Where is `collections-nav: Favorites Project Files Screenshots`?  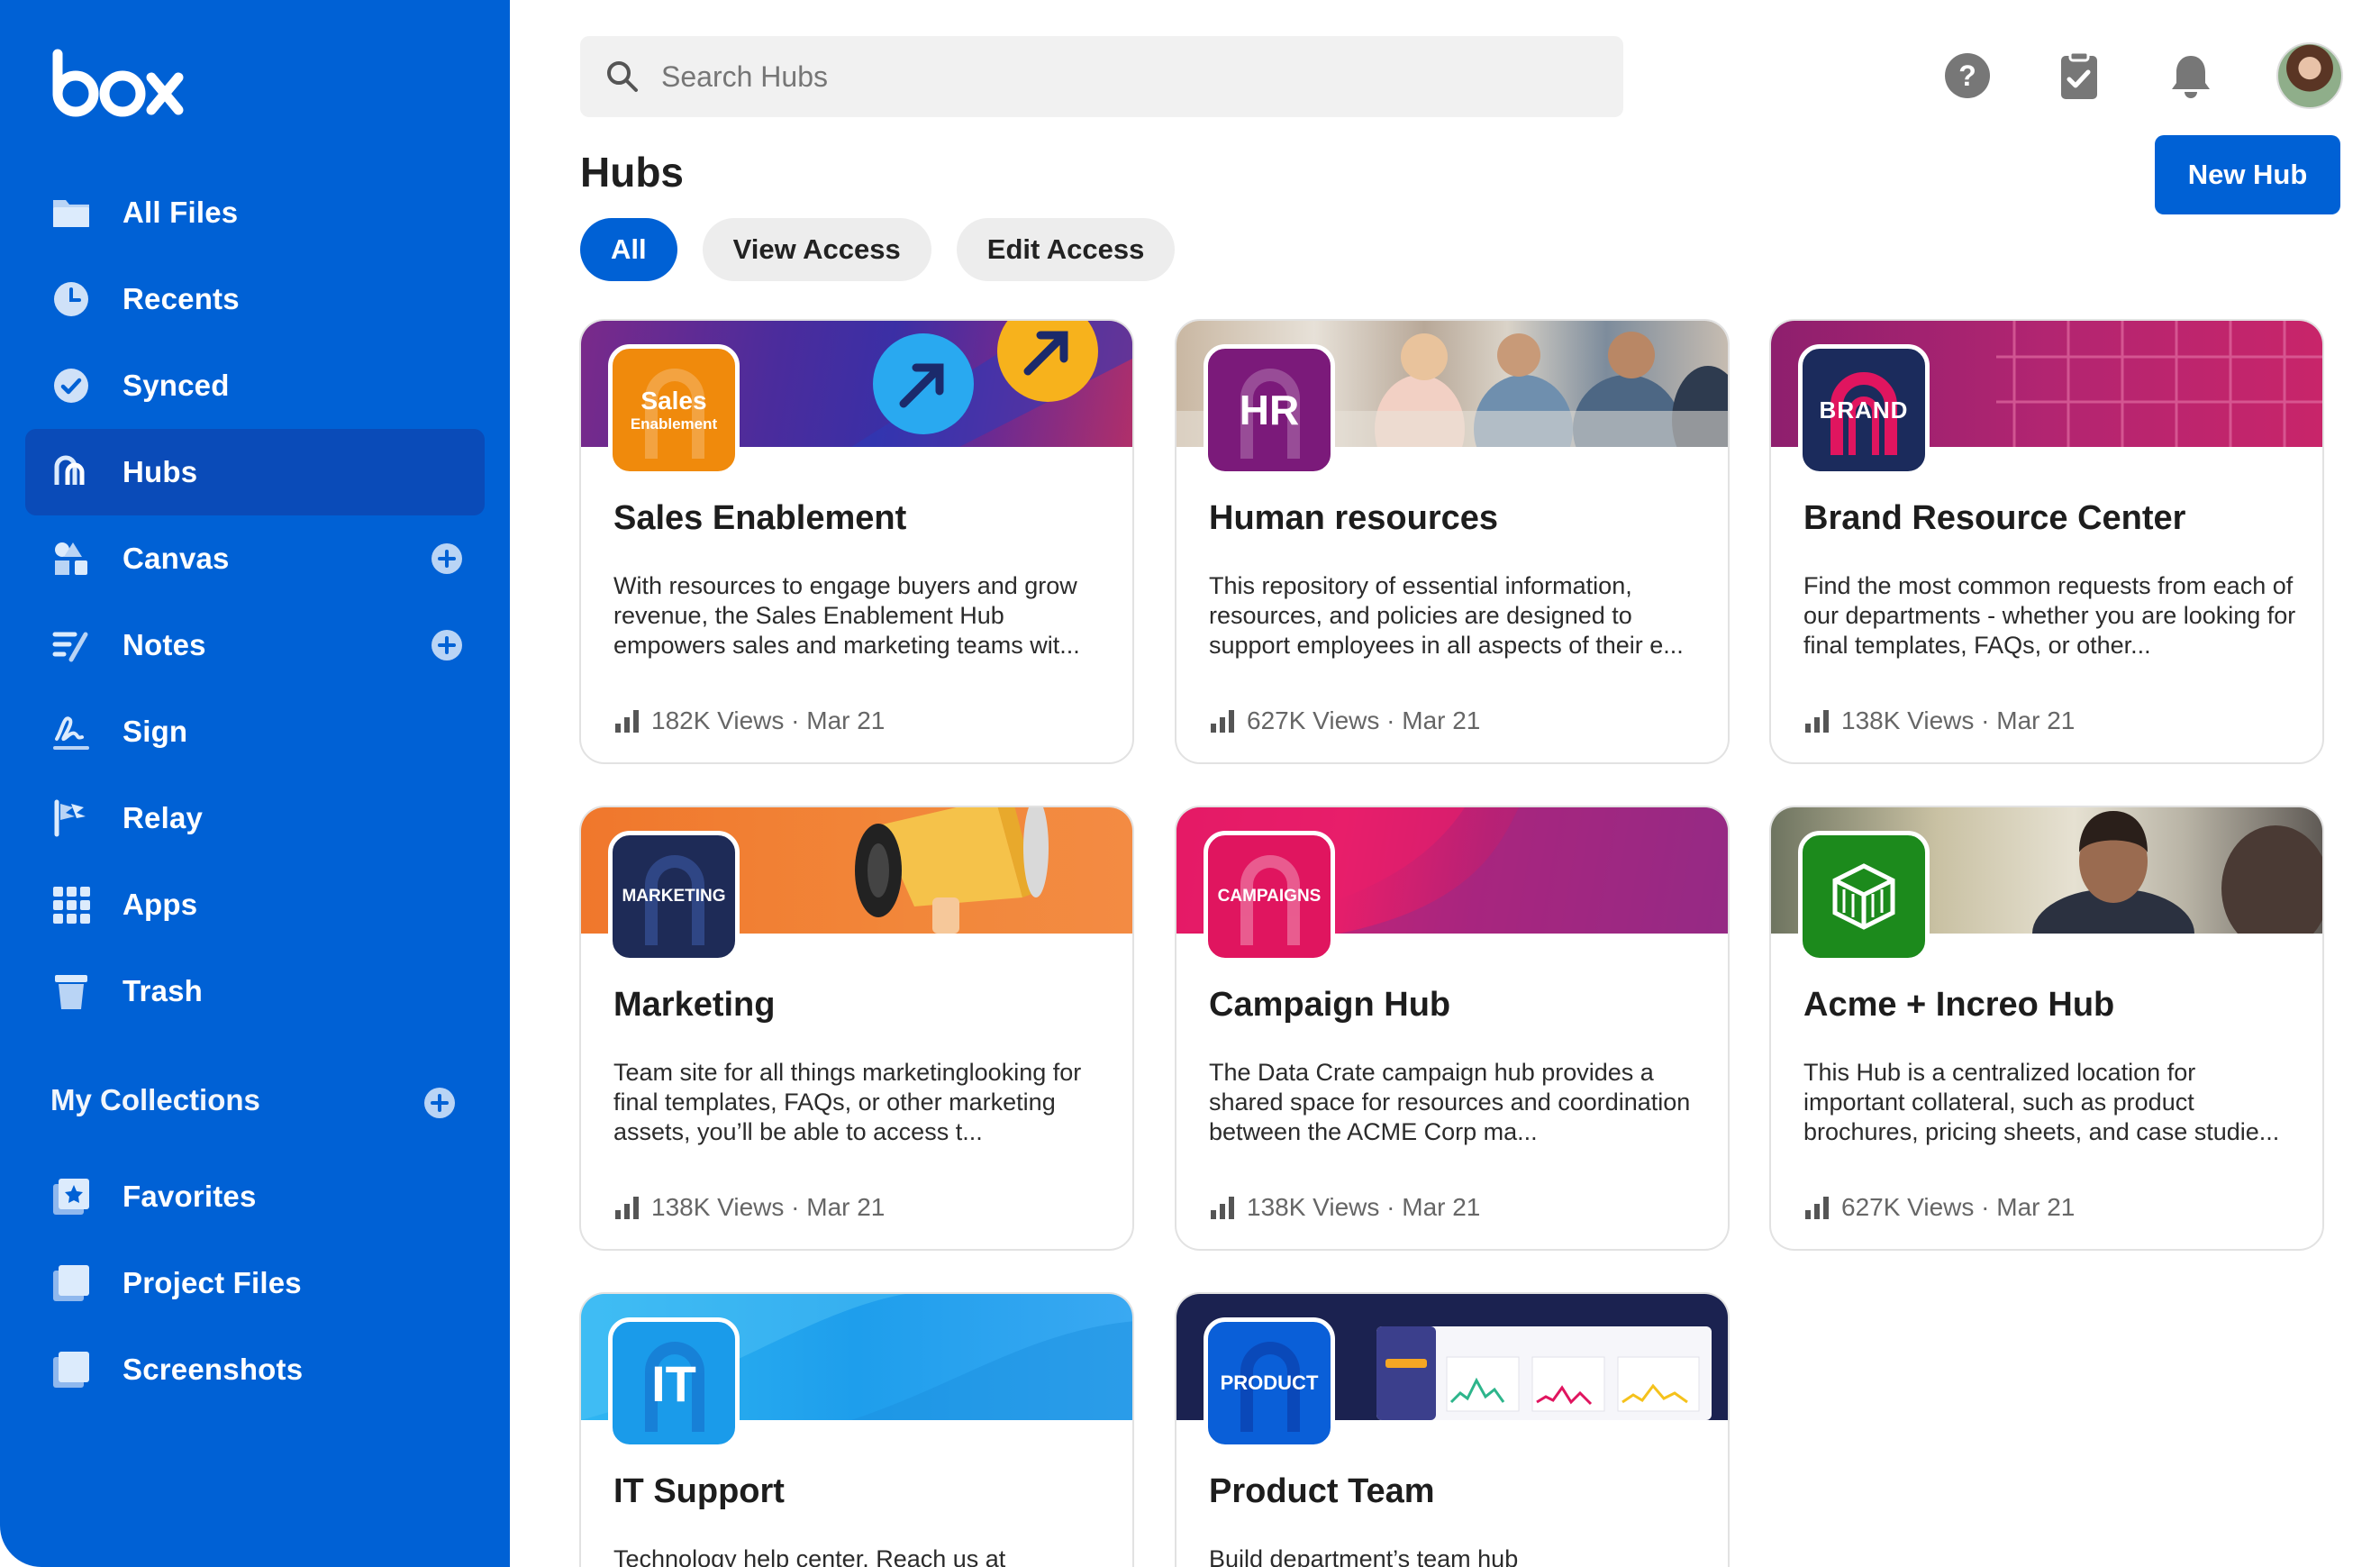 collections-nav: Favorites Project Files Screenshots is located at coordinates (255, 1283).